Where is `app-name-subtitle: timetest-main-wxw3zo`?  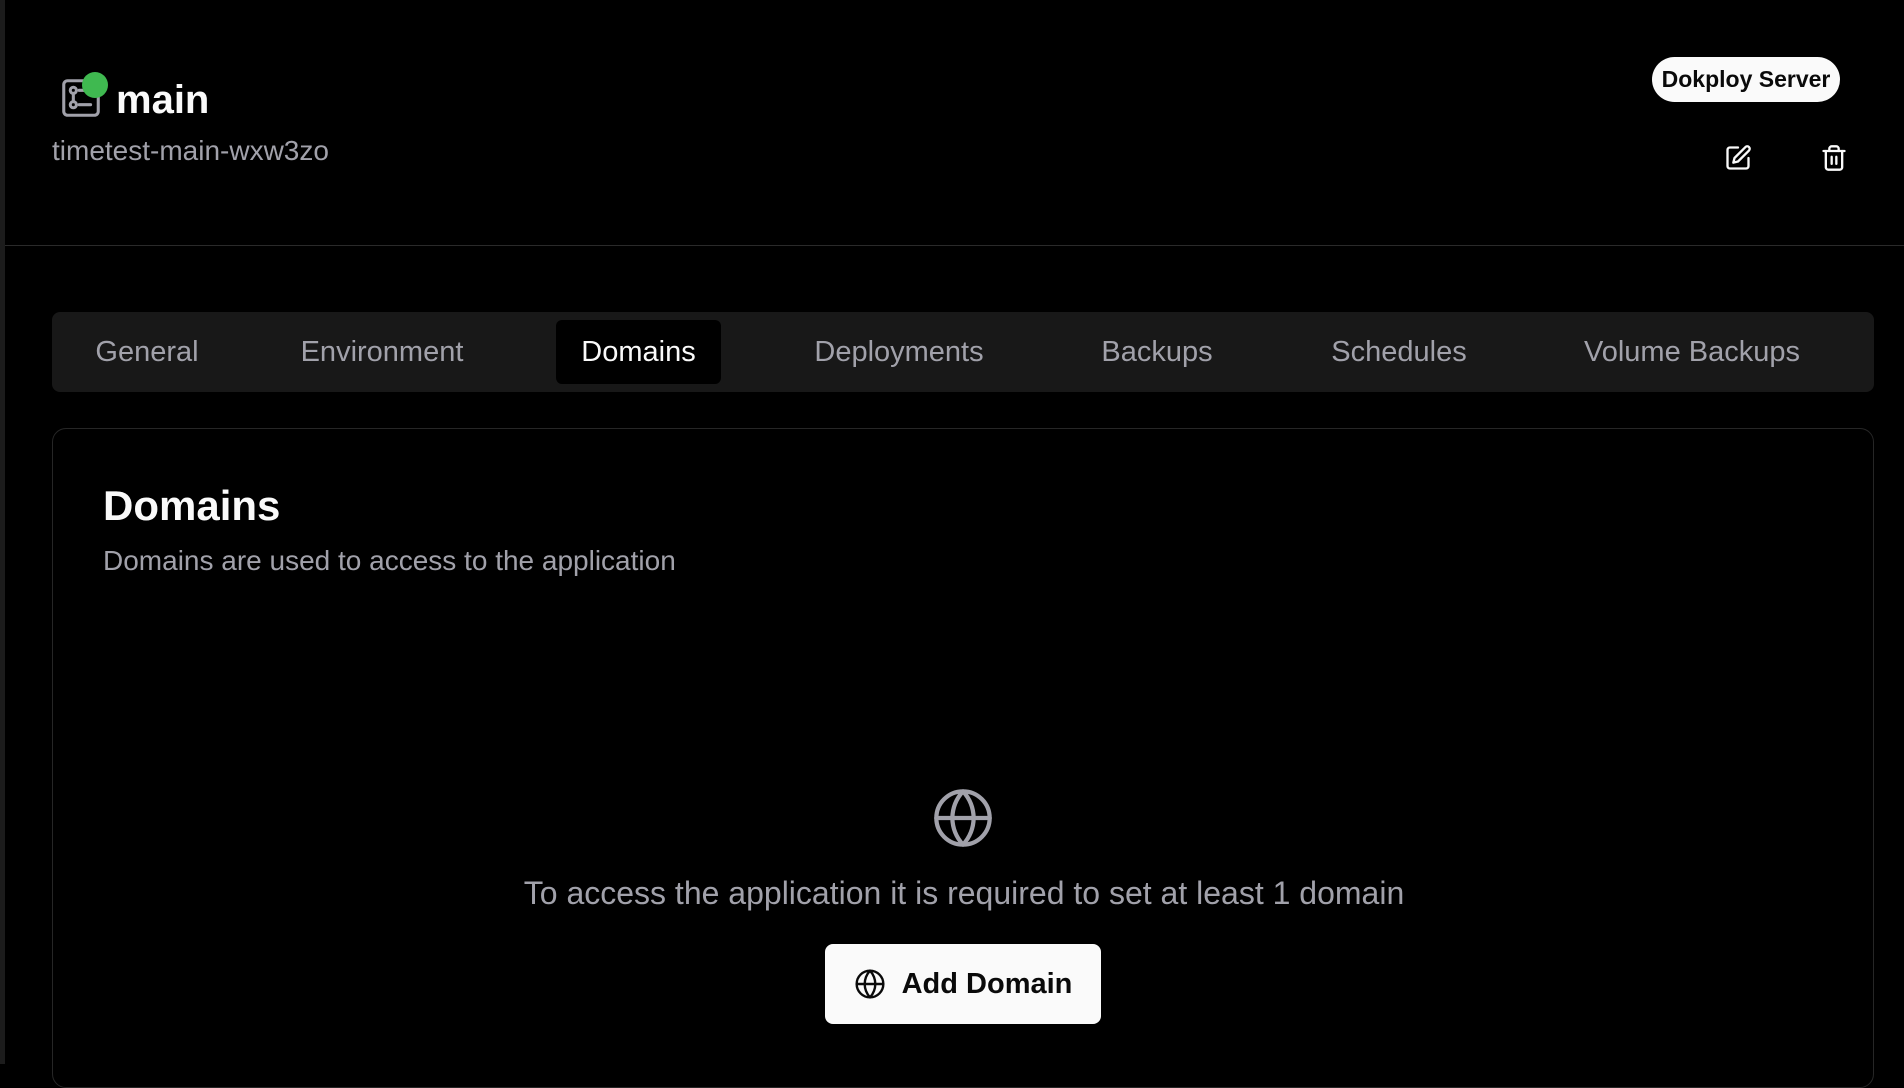
app-name-subtitle: timetest-main-wxw3zo is located at coordinates (190, 150).